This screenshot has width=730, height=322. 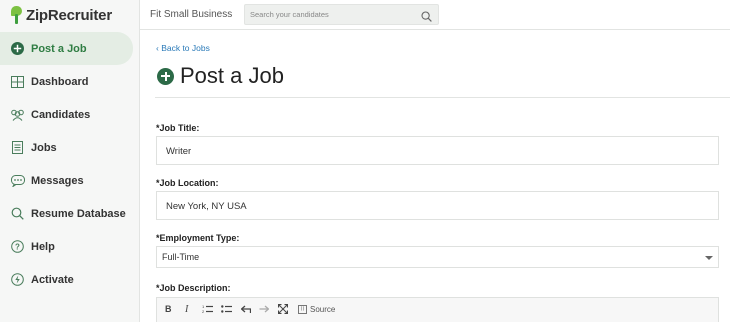 What do you see at coordinates (61, 114) in the screenshot?
I see `sidebar-item-label: Candidates` at bounding box center [61, 114].